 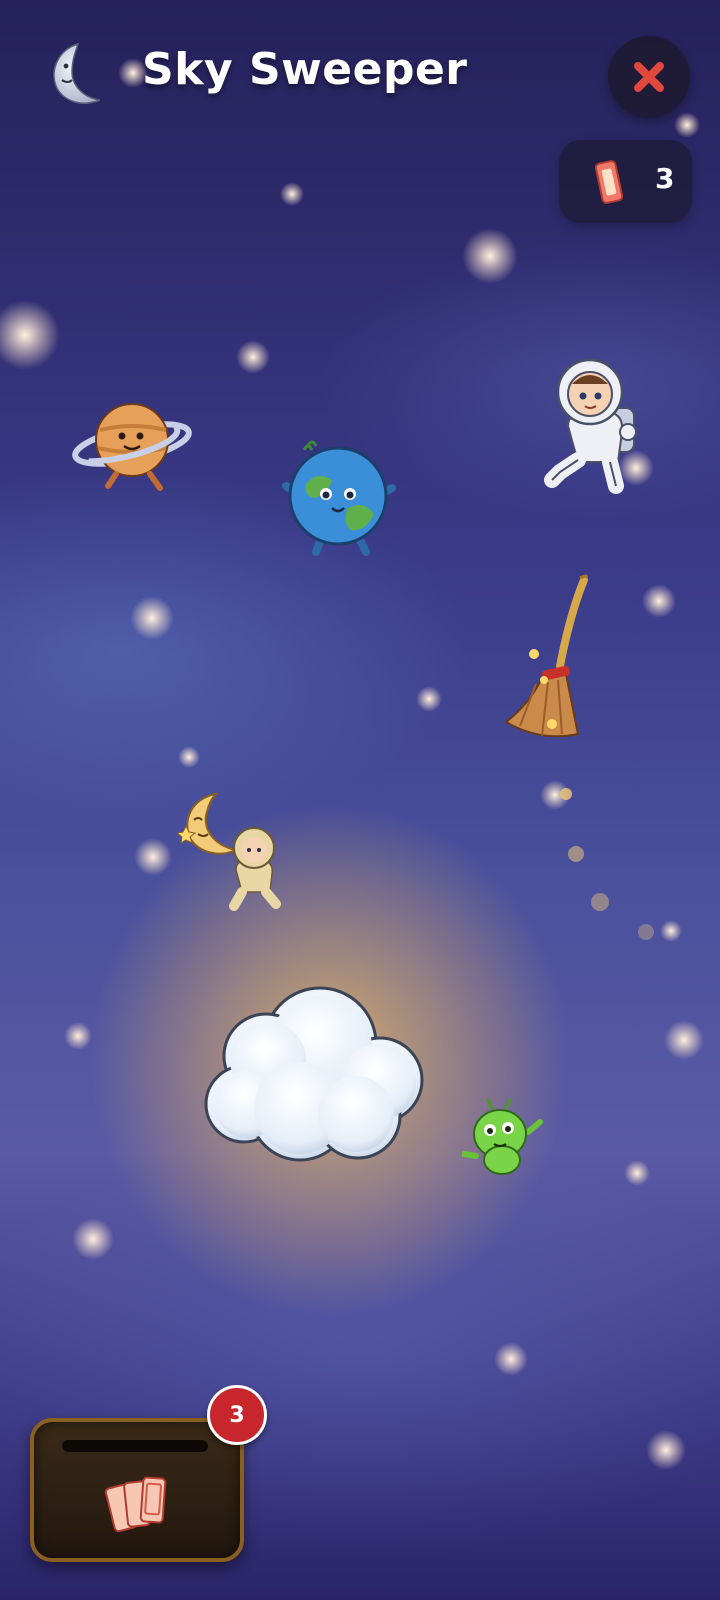 I want to click on cloud, so click(x=314, y=1076).